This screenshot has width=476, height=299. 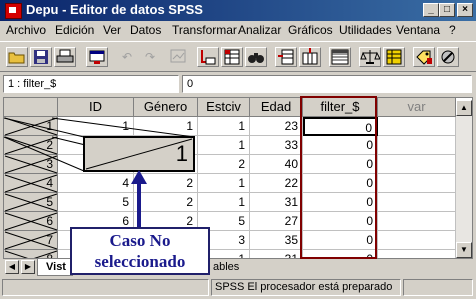 I want to click on arrow-icon, so click(x=139, y=177).